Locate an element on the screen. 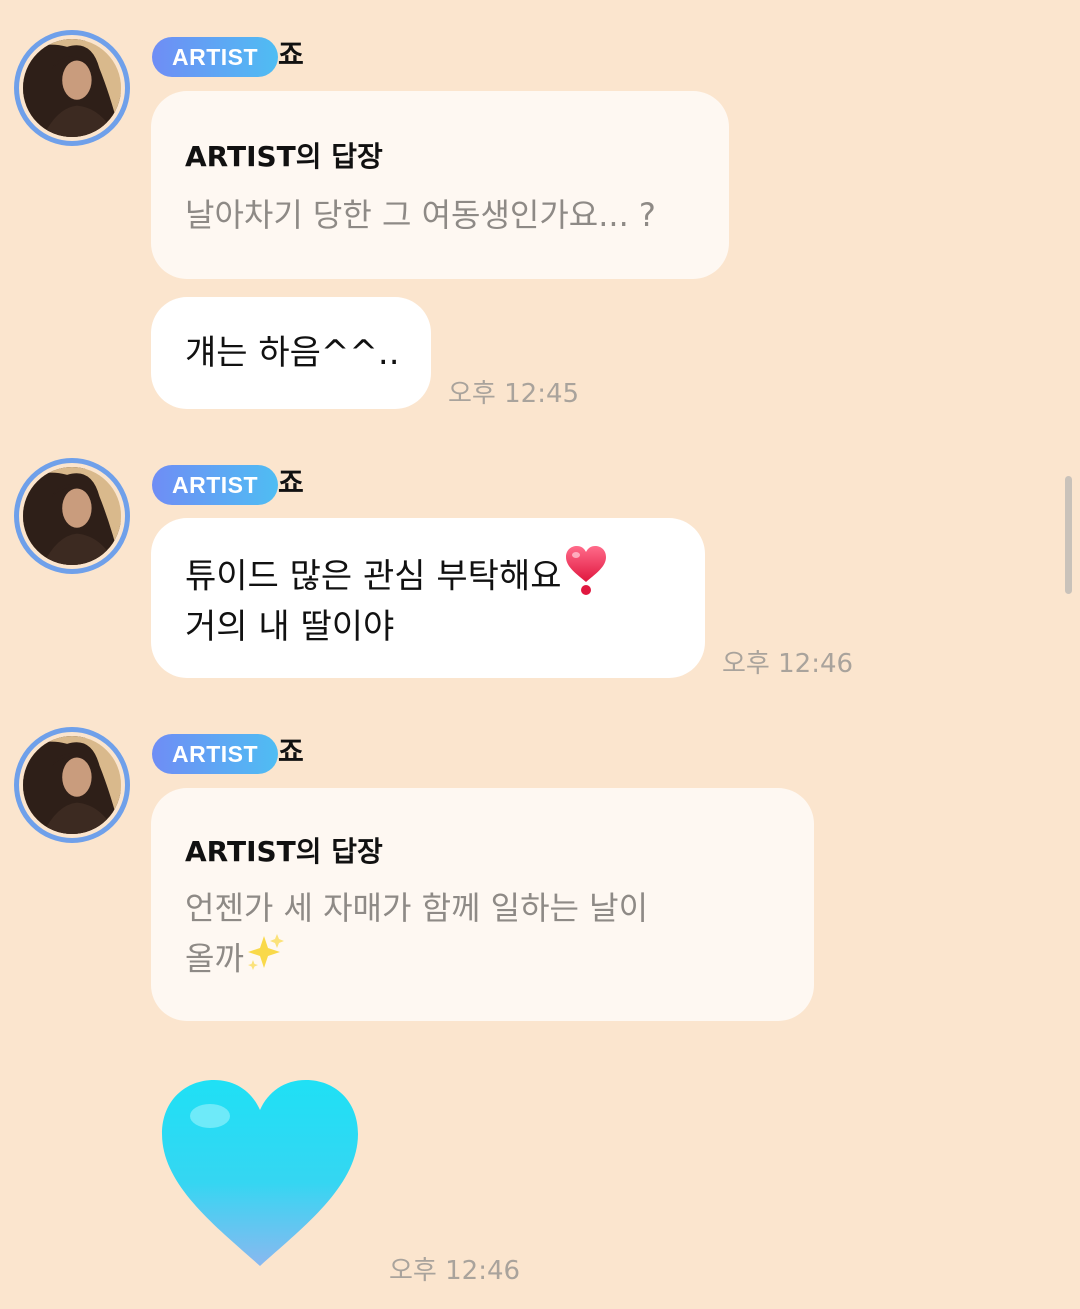 The width and height of the screenshot is (1080, 1309). reply-quoted-text-line2: 올까 is located at coordinates (235, 960).